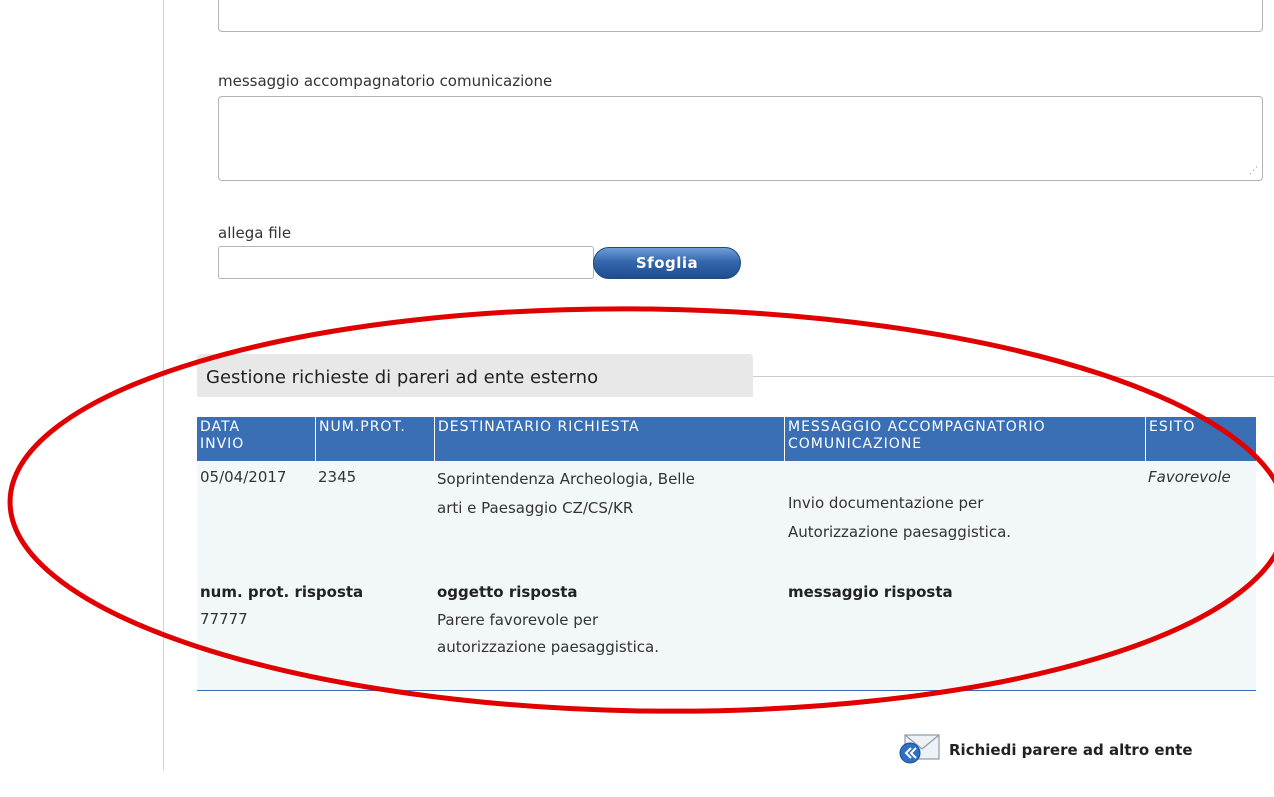 The height and width of the screenshot is (797, 1274). I want to click on cell-data-invio: 05/04/2017, so click(243, 477).